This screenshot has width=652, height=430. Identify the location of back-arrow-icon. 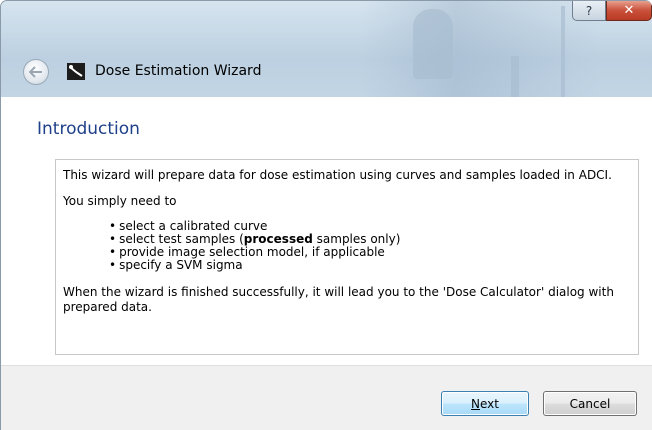
(35, 72).